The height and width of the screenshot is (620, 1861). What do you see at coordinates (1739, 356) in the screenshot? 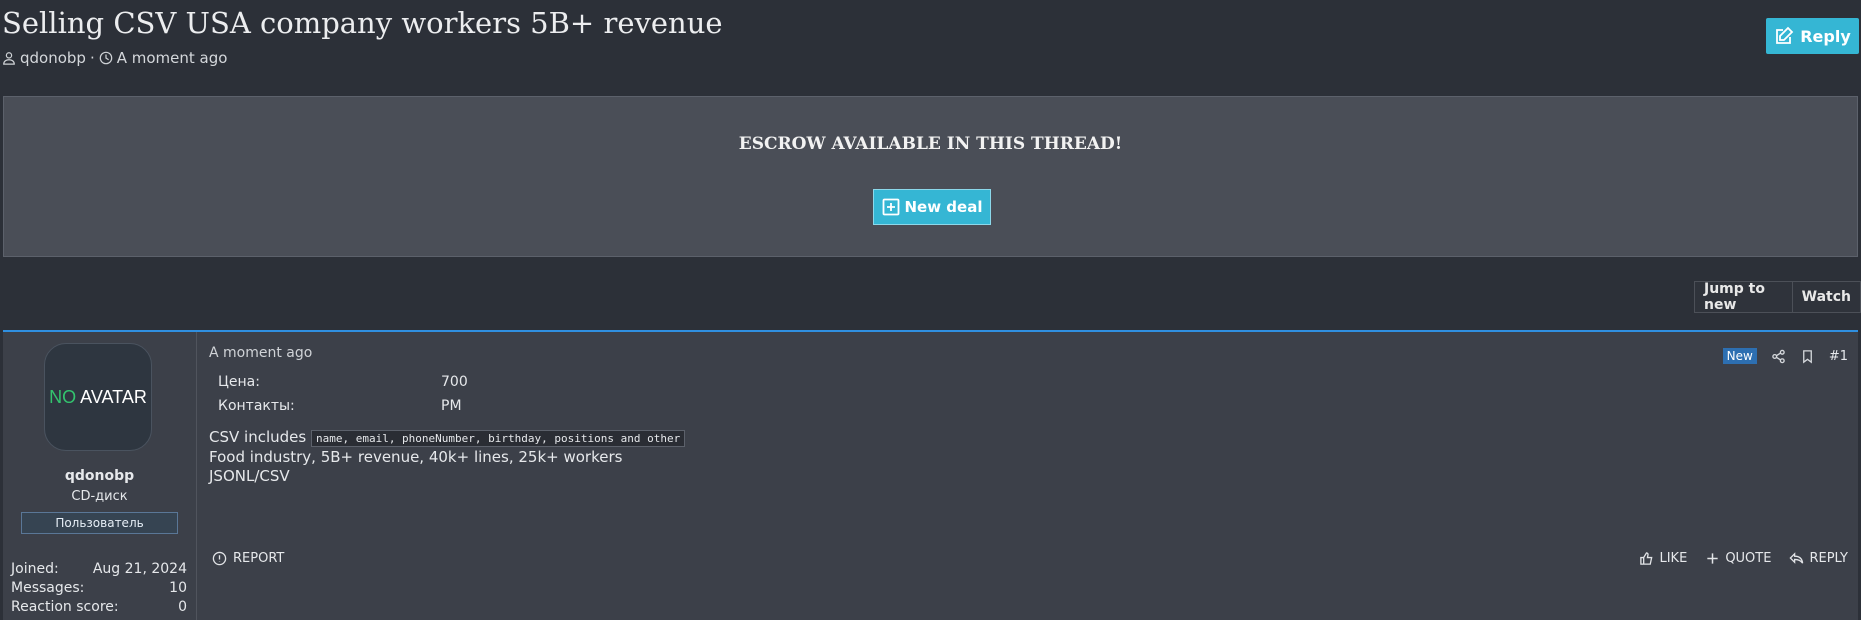
I see `new-badge: New` at bounding box center [1739, 356].